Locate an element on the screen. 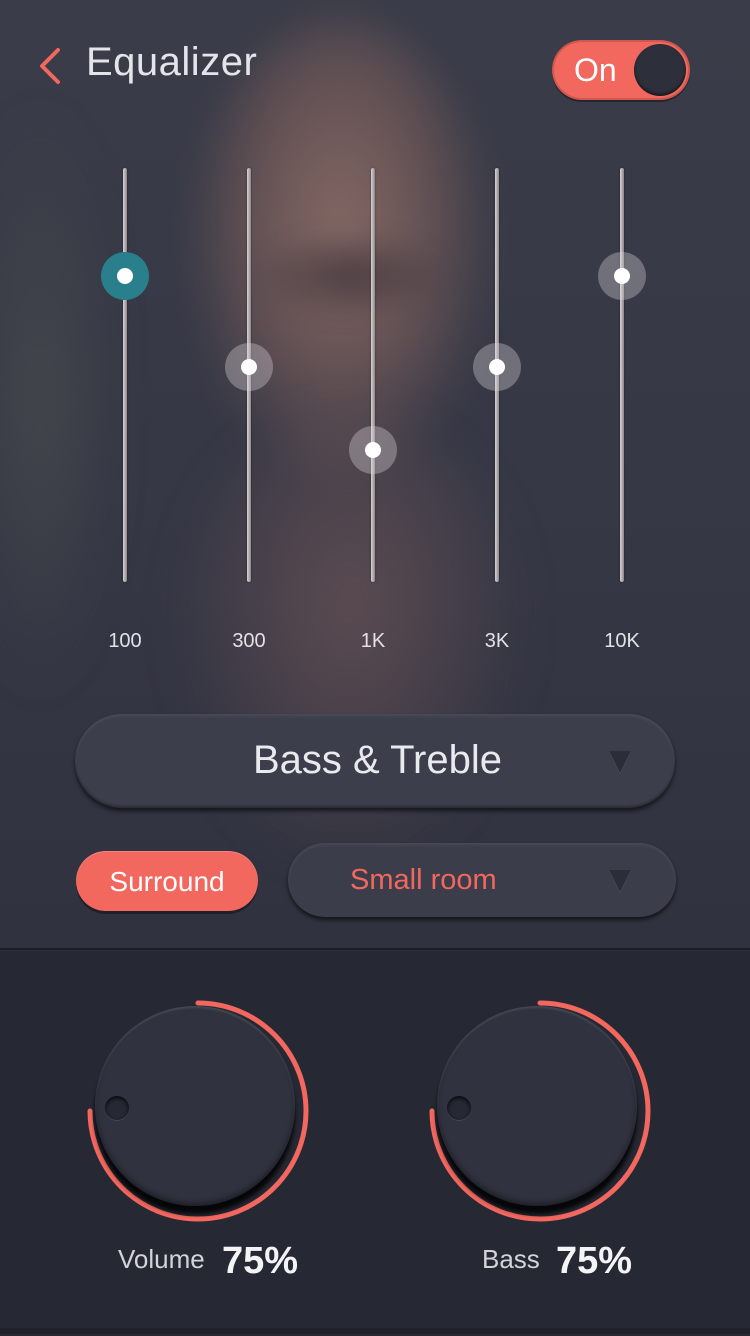 The height and width of the screenshot is (1336, 750). toggle-label: On is located at coordinates (595, 70).